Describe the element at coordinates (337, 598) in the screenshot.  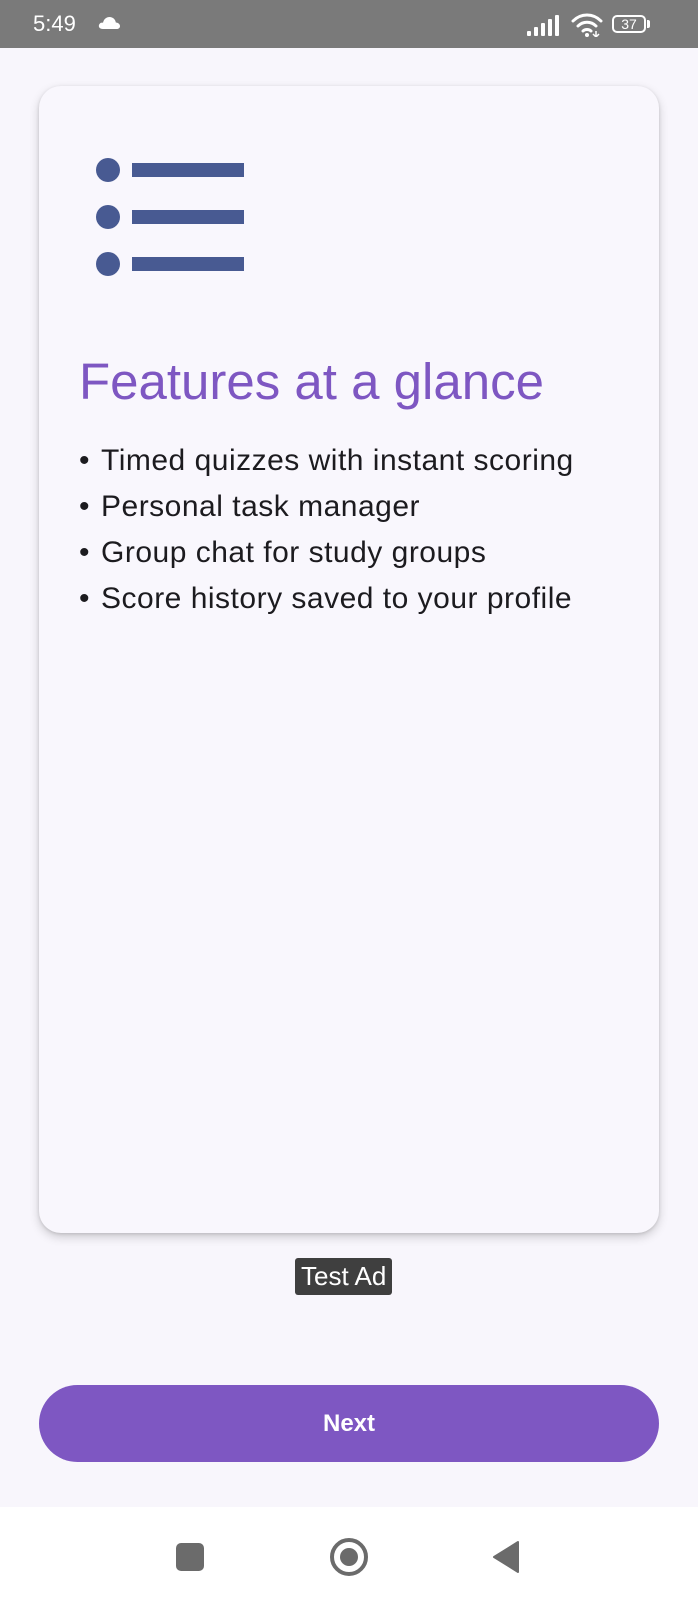
I see `feature-text: Score history saved to your profile` at that location.